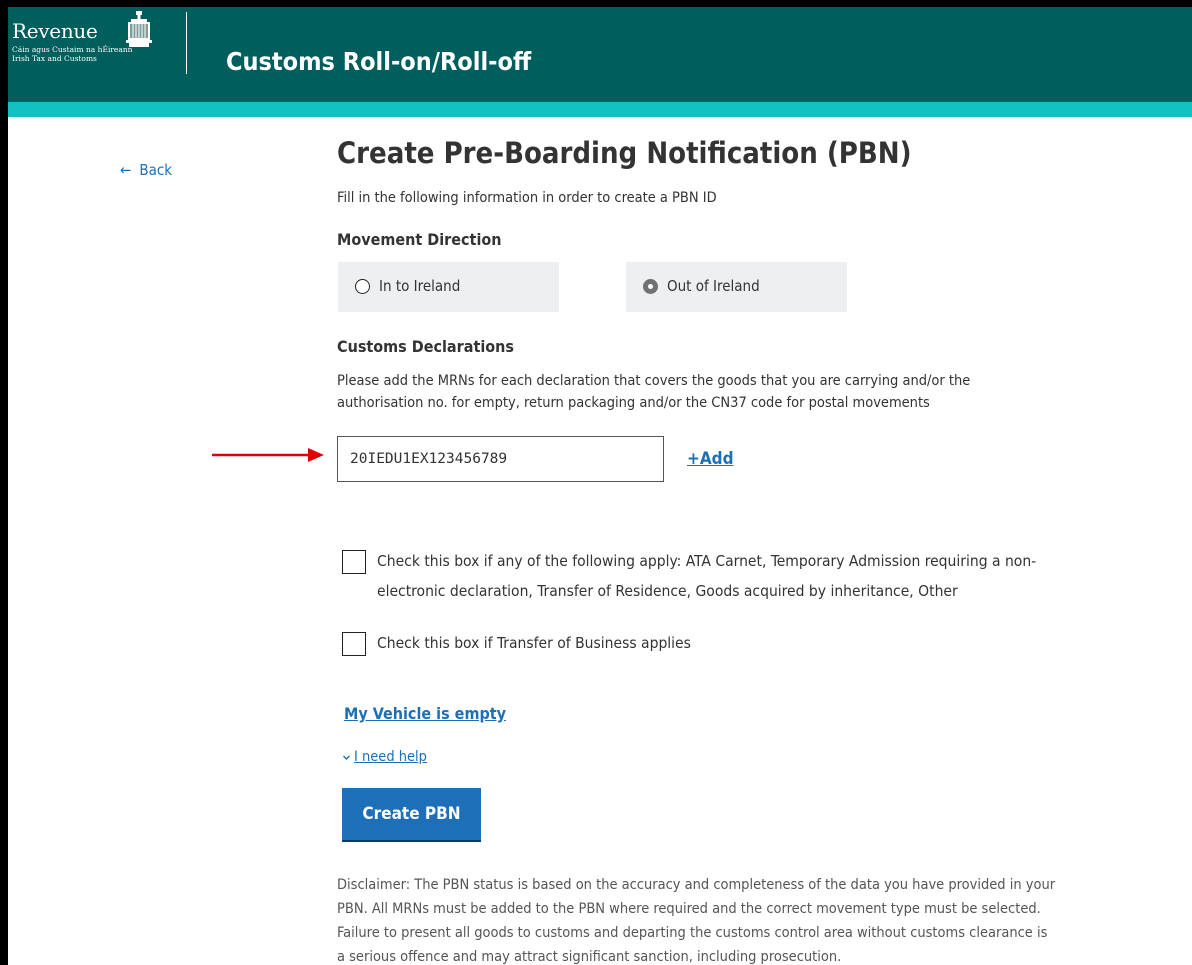 This screenshot has width=1192, height=965. I want to click on app-title: Customs Roll-on/Roll-off, so click(379, 61).